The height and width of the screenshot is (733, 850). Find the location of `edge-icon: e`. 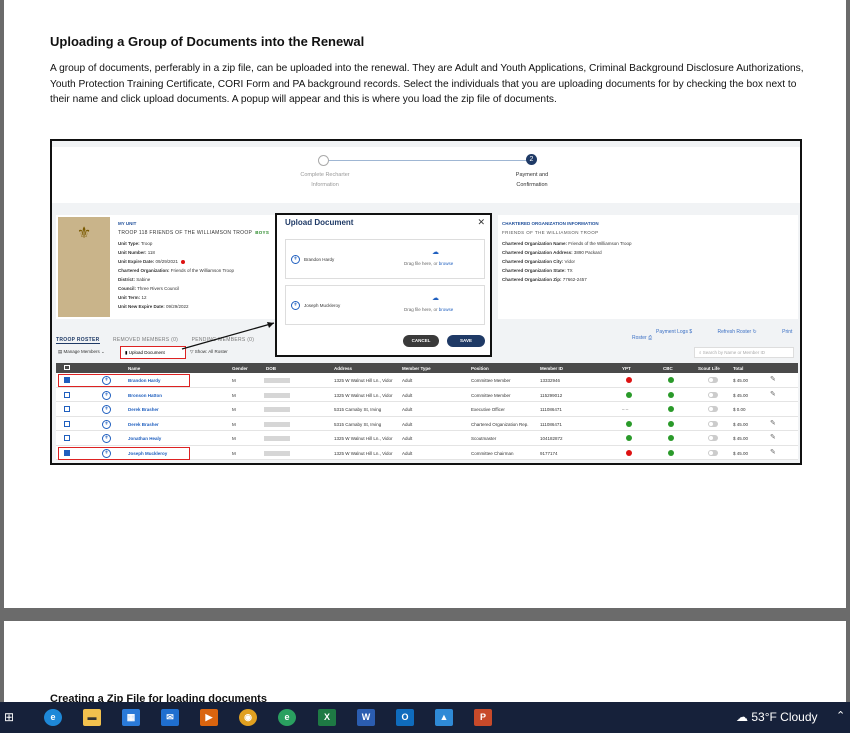

edge-icon: e is located at coordinates (53, 717).